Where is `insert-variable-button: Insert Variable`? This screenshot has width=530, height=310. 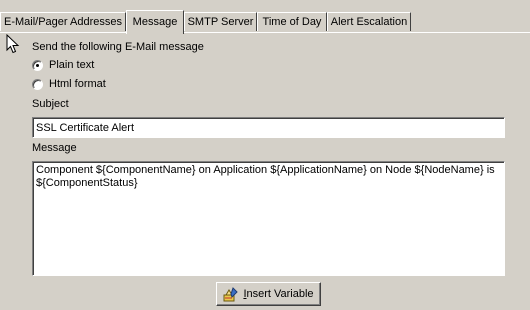
insert-variable-button: Insert Variable is located at coordinates (268, 294).